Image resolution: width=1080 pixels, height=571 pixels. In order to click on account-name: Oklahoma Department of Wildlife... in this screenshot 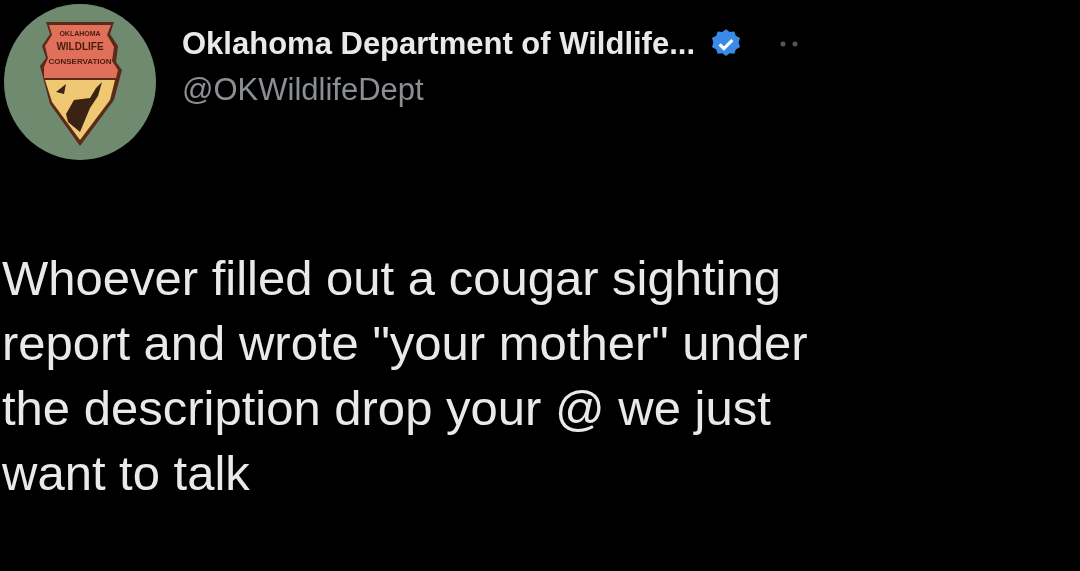, I will do `click(438, 44)`.